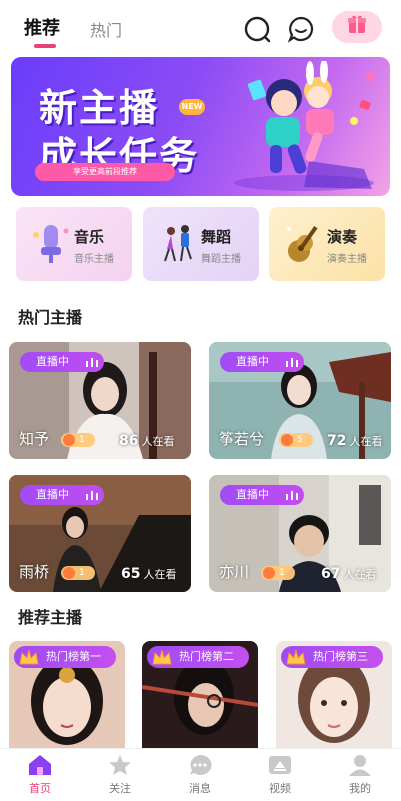 Image resolution: width=401 pixels, height=801 pixels. I want to click on banner-subtitle-pill: 享受更高前段推荐, so click(105, 172).